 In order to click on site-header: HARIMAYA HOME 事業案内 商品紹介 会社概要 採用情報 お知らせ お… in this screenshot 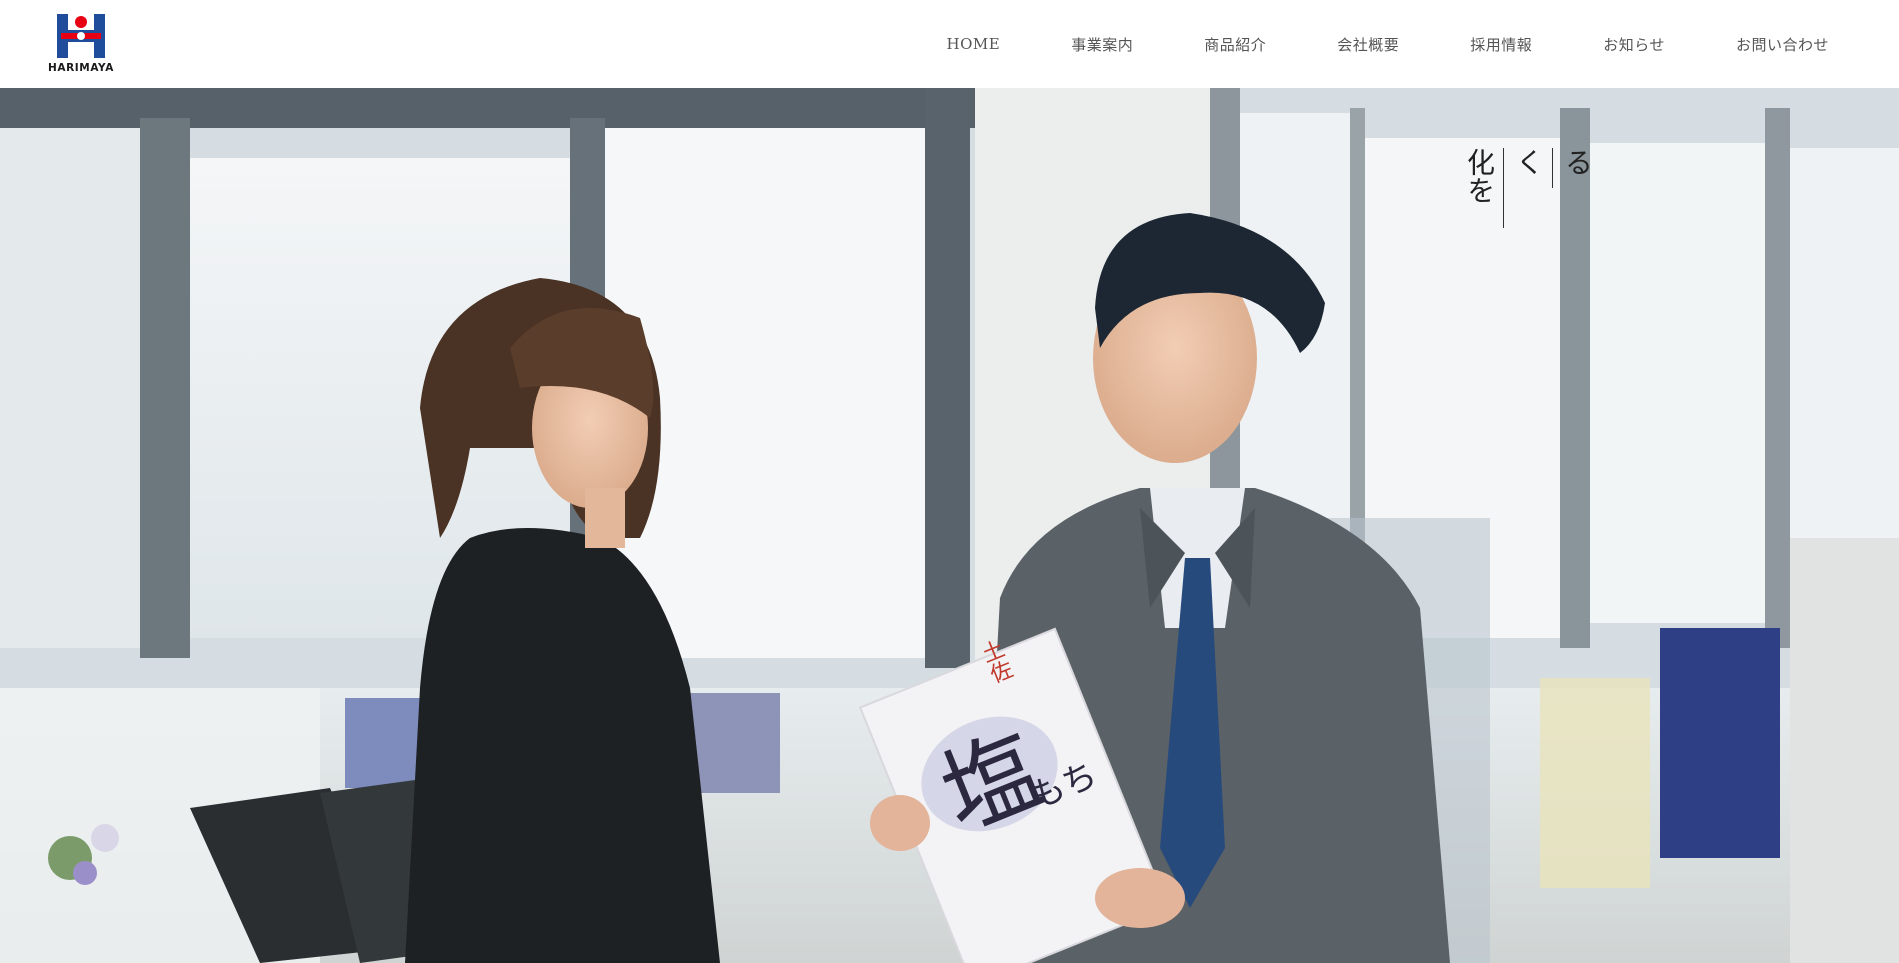, I will do `click(949, 44)`.